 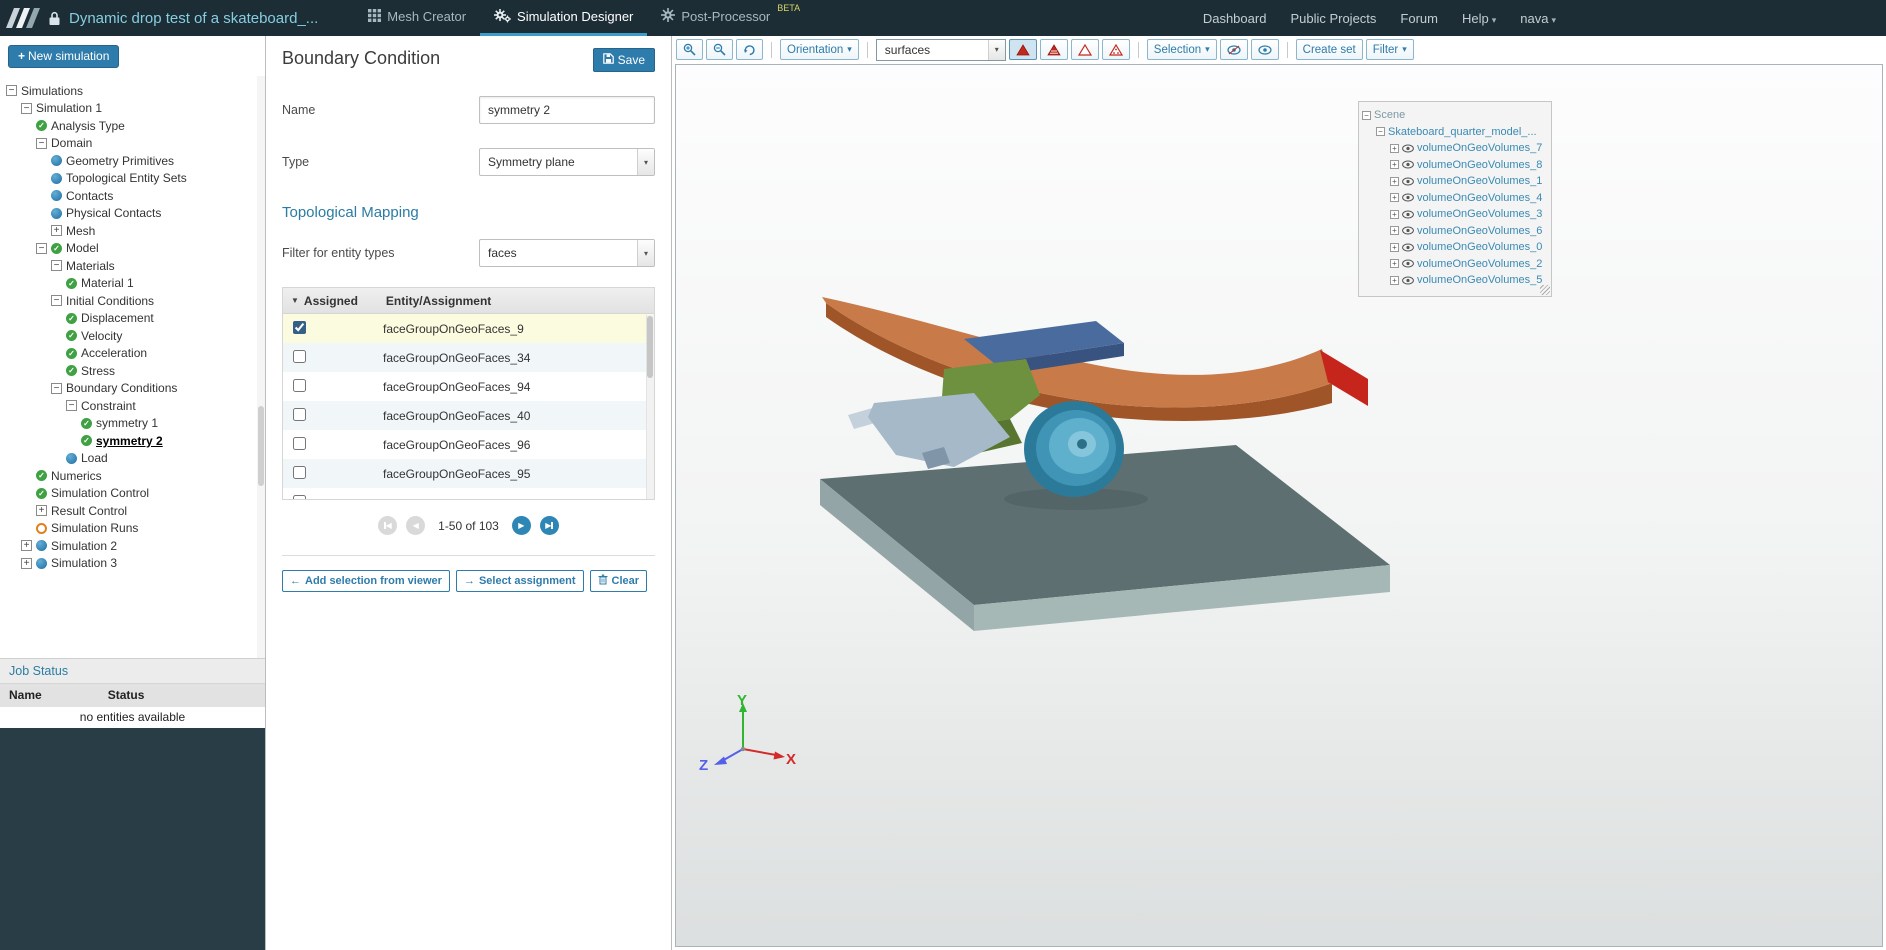 I want to click on top-link-nava: nava ▾, so click(x=1538, y=18).